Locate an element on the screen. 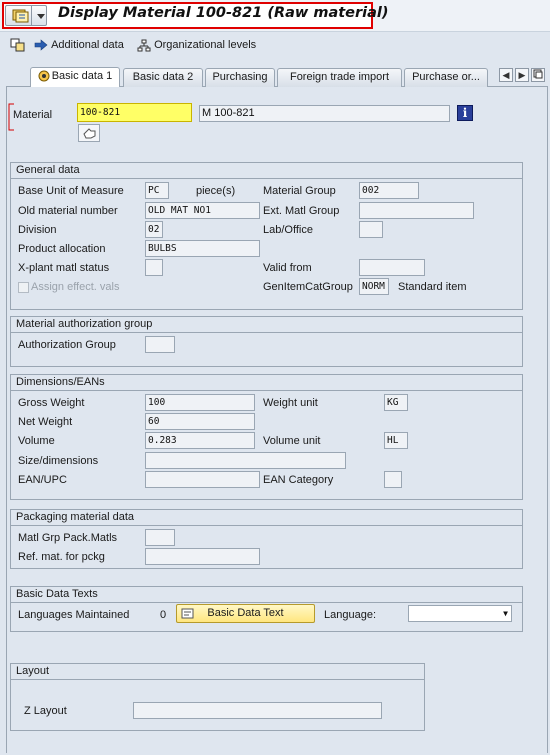 The image size is (550, 755). group-title: Layout is located at coordinates (217, 672).